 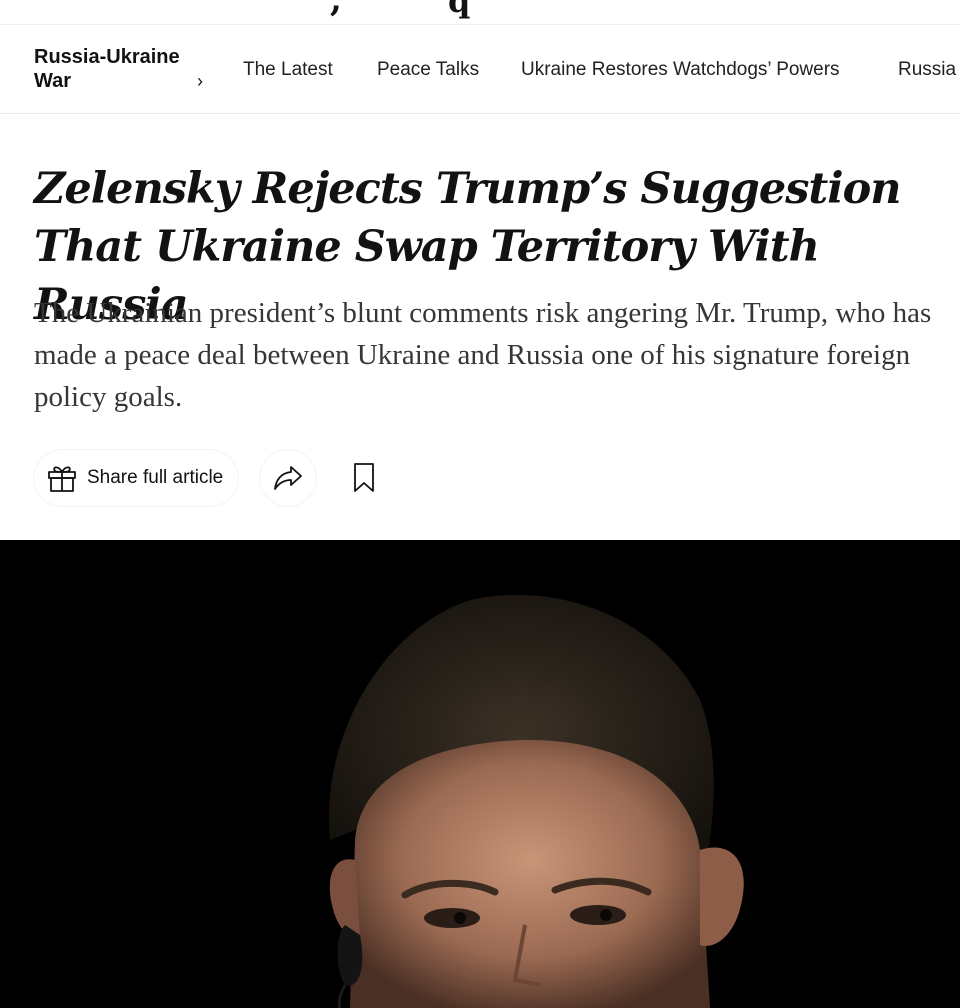 I want to click on share-button, so click(x=288, y=478).